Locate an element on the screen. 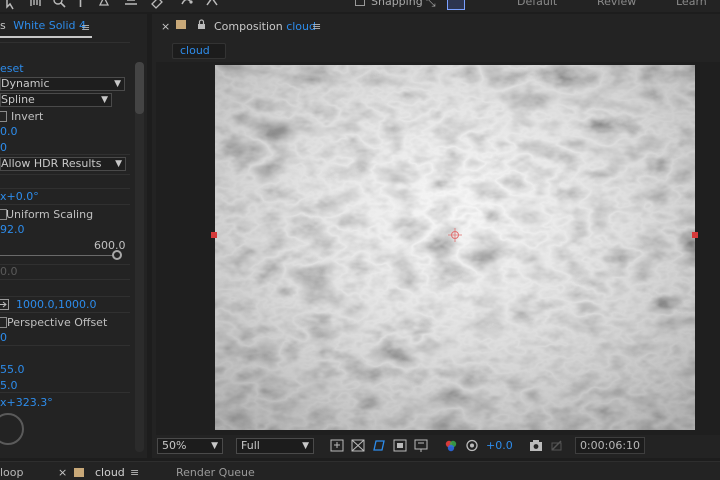  interpolation-value: Spline is located at coordinates (18, 99).